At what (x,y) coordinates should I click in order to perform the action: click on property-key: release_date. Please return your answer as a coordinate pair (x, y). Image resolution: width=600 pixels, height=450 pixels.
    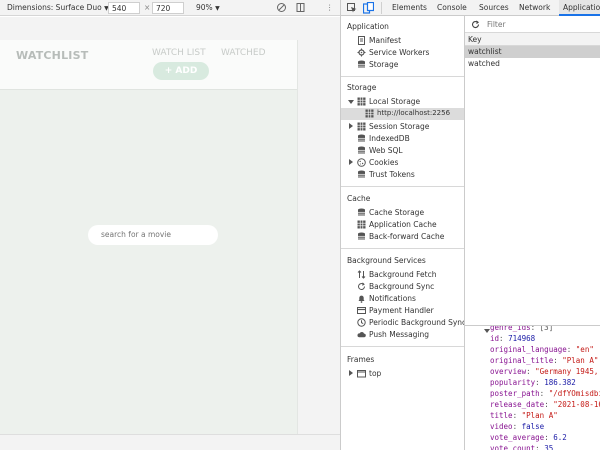
    Looking at the image, I should click on (517, 404).